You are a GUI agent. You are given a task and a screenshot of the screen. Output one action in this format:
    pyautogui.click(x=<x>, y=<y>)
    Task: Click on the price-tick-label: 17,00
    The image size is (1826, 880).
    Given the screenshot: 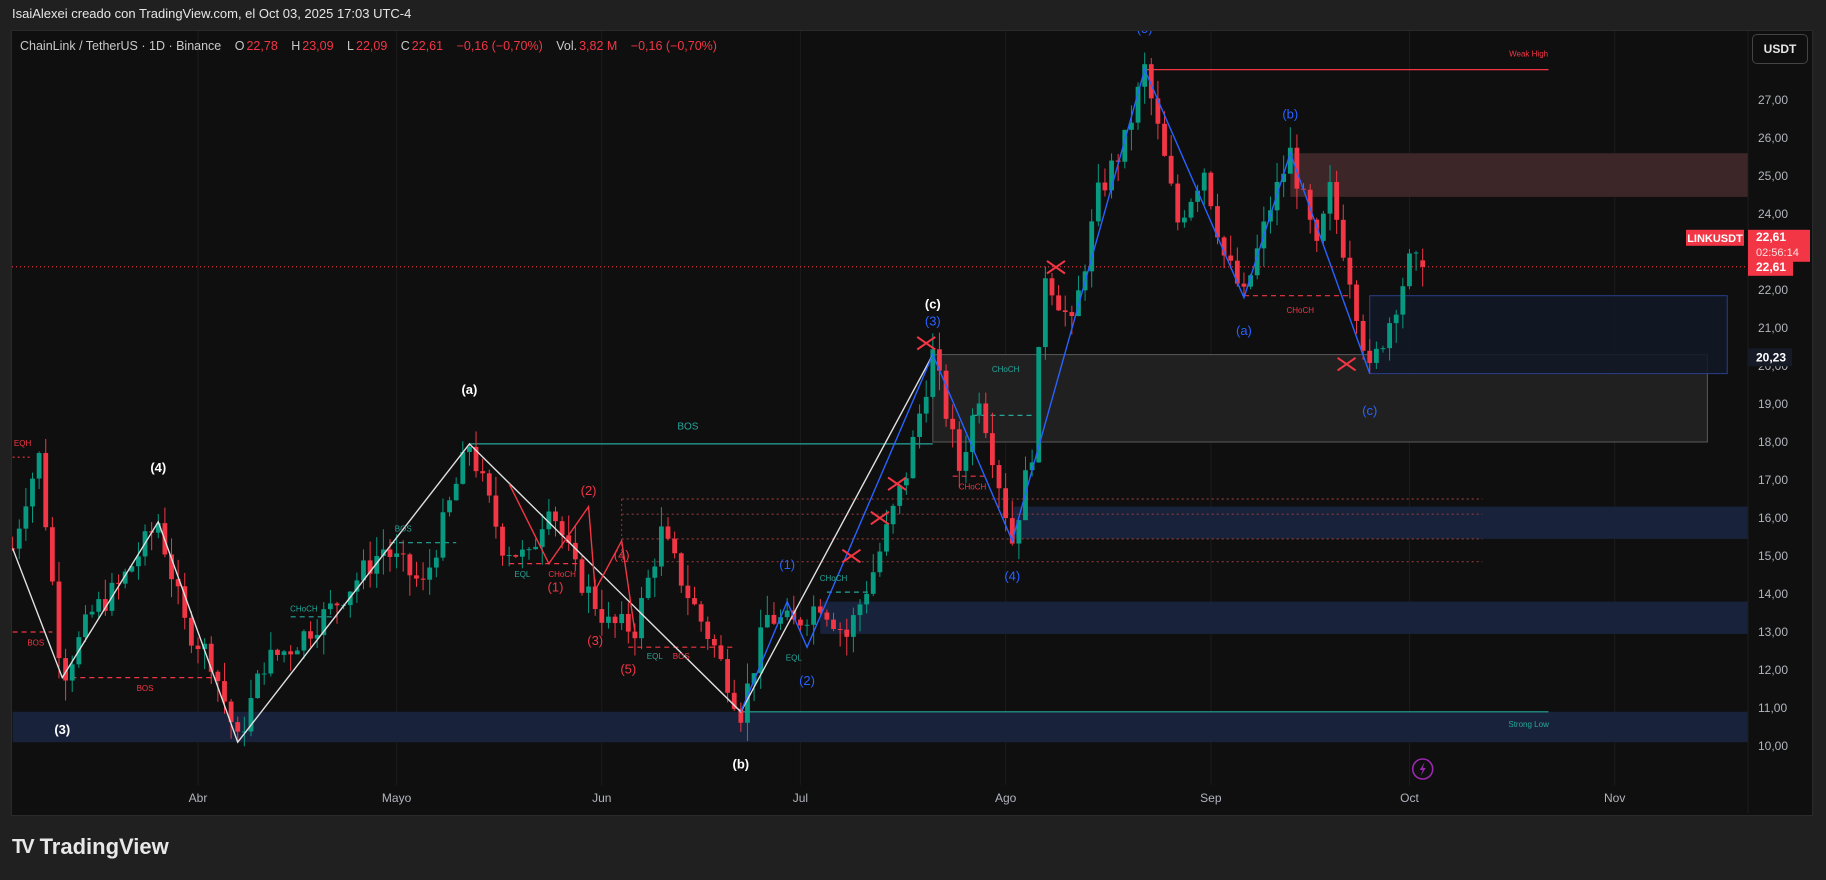 What is the action you would take?
    pyautogui.click(x=1773, y=480)
    